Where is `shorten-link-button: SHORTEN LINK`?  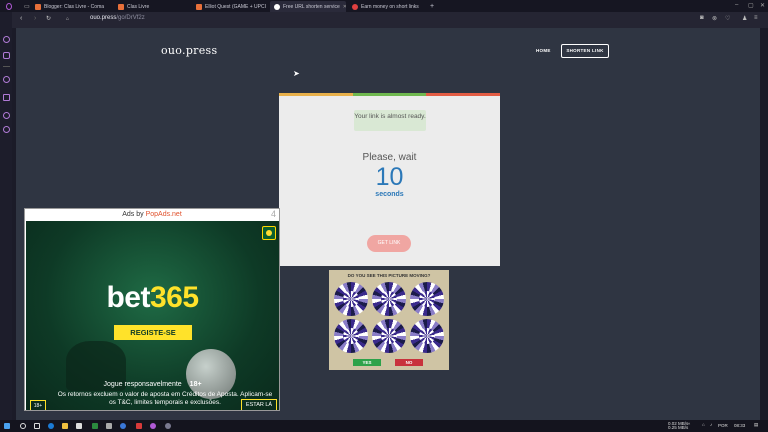 shorten-link-button: SHORTEN LINK is located at coordinates (585, 51).